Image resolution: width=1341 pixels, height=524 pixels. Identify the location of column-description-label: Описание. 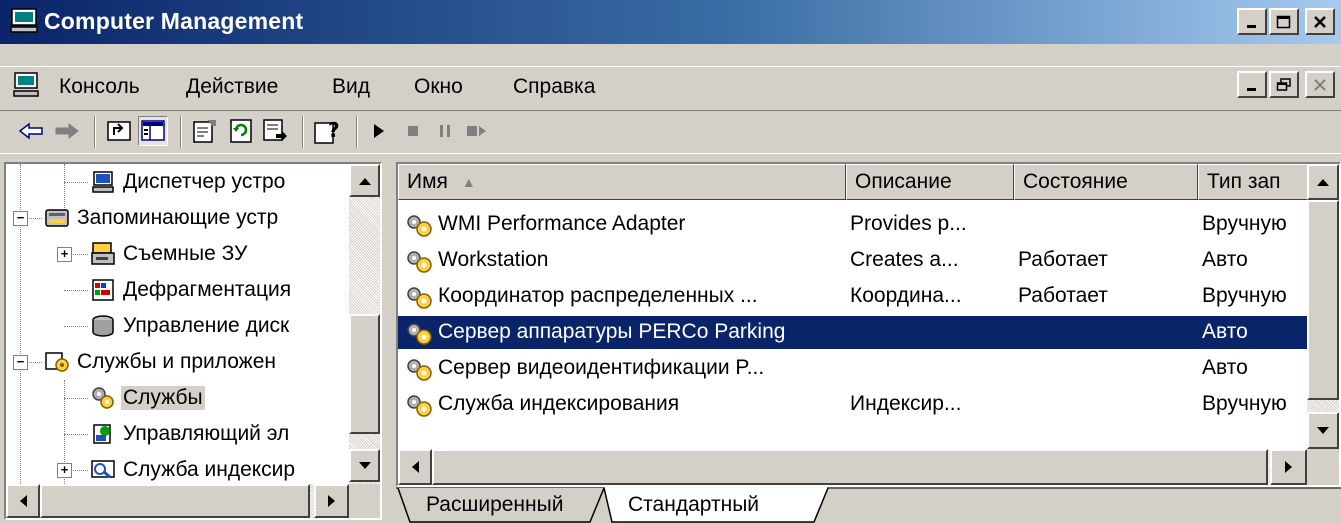
(903, 181).